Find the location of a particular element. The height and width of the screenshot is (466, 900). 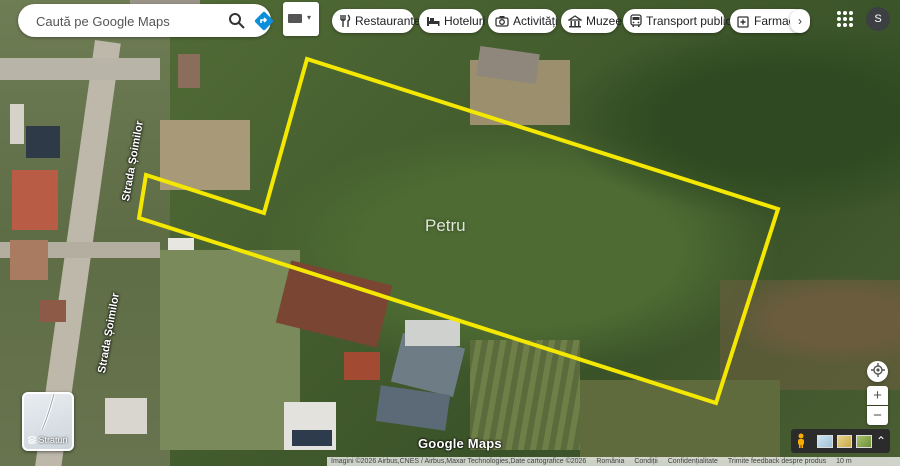

map-type-toggle: ▾ is located at coordinates (301, 19).